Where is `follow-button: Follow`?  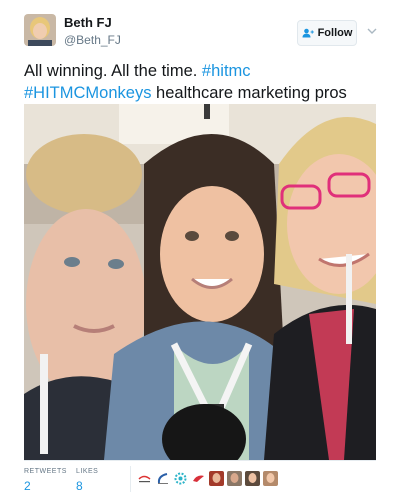
follow-button: Follow is located at coordinates (327, 33).